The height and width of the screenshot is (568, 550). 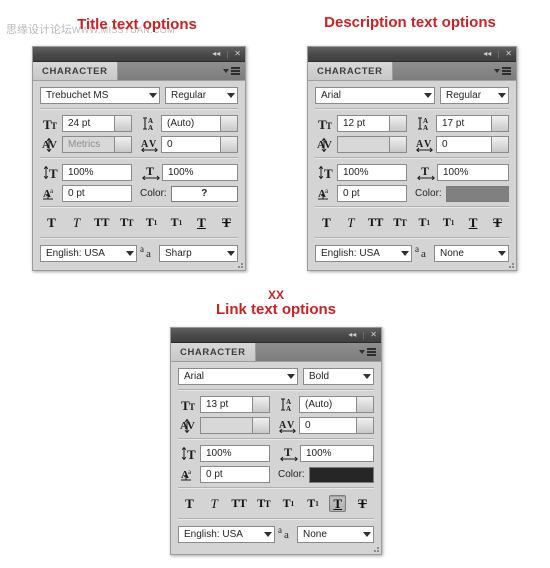 What do you see at coordinates (464, 123) in the screenshot?
I see `leading-input: 17 pt` at bounding box center [464, 123].